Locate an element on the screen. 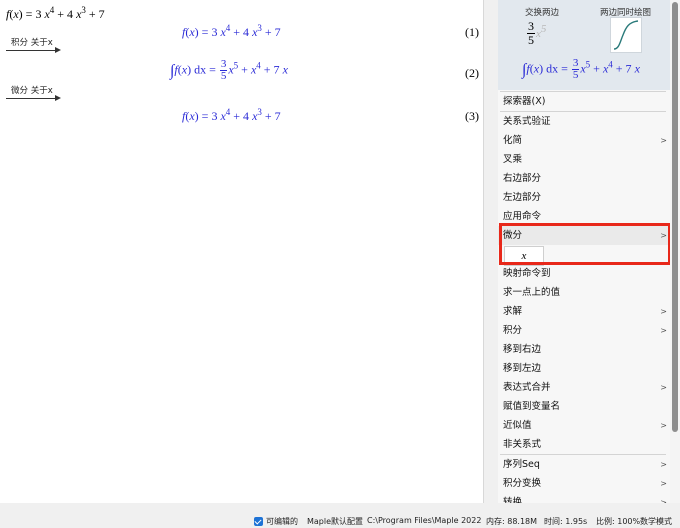  menu-label: 移到左边 is located at coordinates (522, 368).